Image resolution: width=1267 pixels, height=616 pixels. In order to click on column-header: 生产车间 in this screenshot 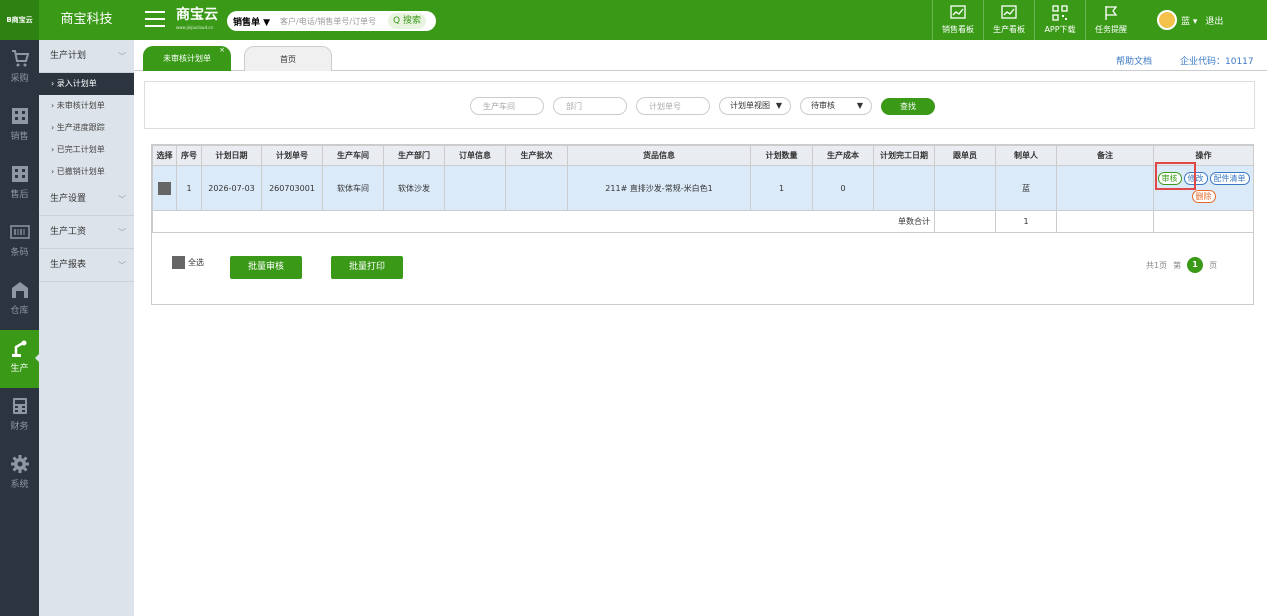, I will do `click(353, 155)`.